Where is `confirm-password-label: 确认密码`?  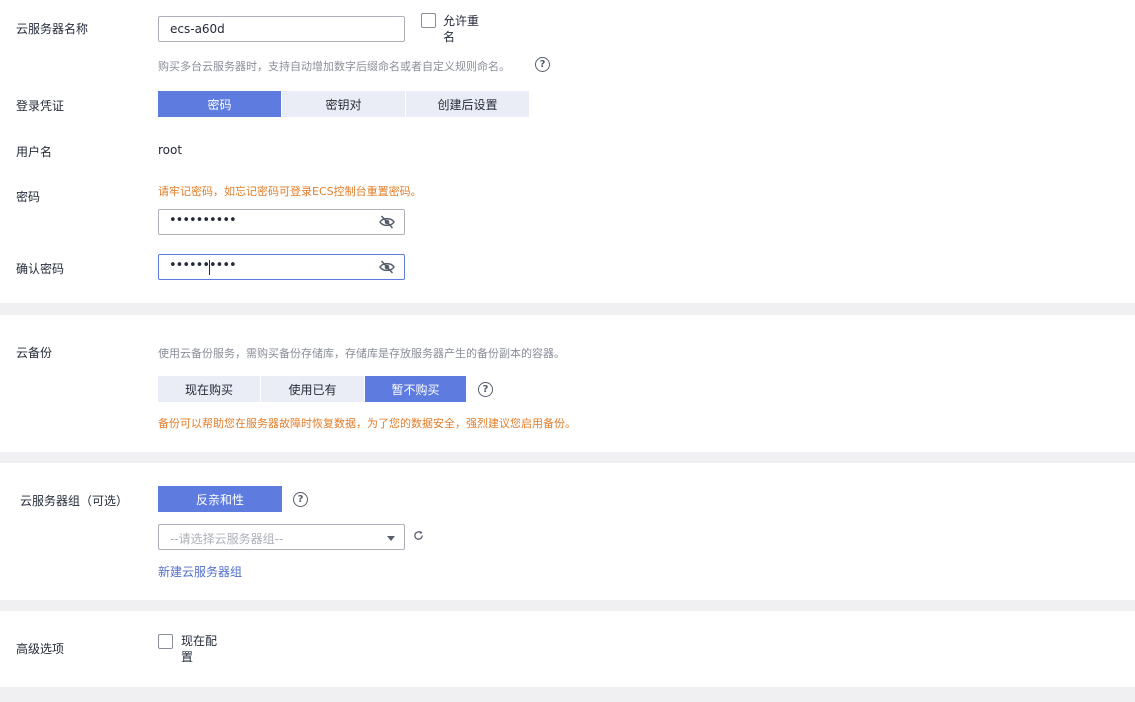 confirm-password-label: 确认密码 is located at coordinates (40, 269).